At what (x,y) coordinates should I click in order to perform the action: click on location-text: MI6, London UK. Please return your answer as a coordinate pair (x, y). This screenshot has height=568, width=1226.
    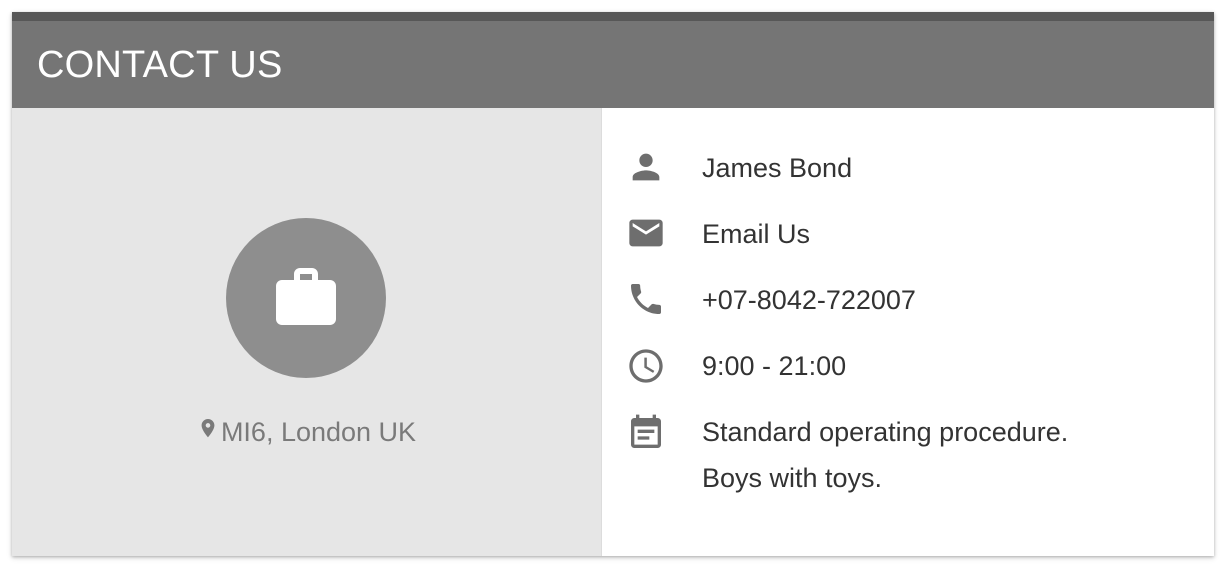
    Looking at the image, I should click on (318, 432).